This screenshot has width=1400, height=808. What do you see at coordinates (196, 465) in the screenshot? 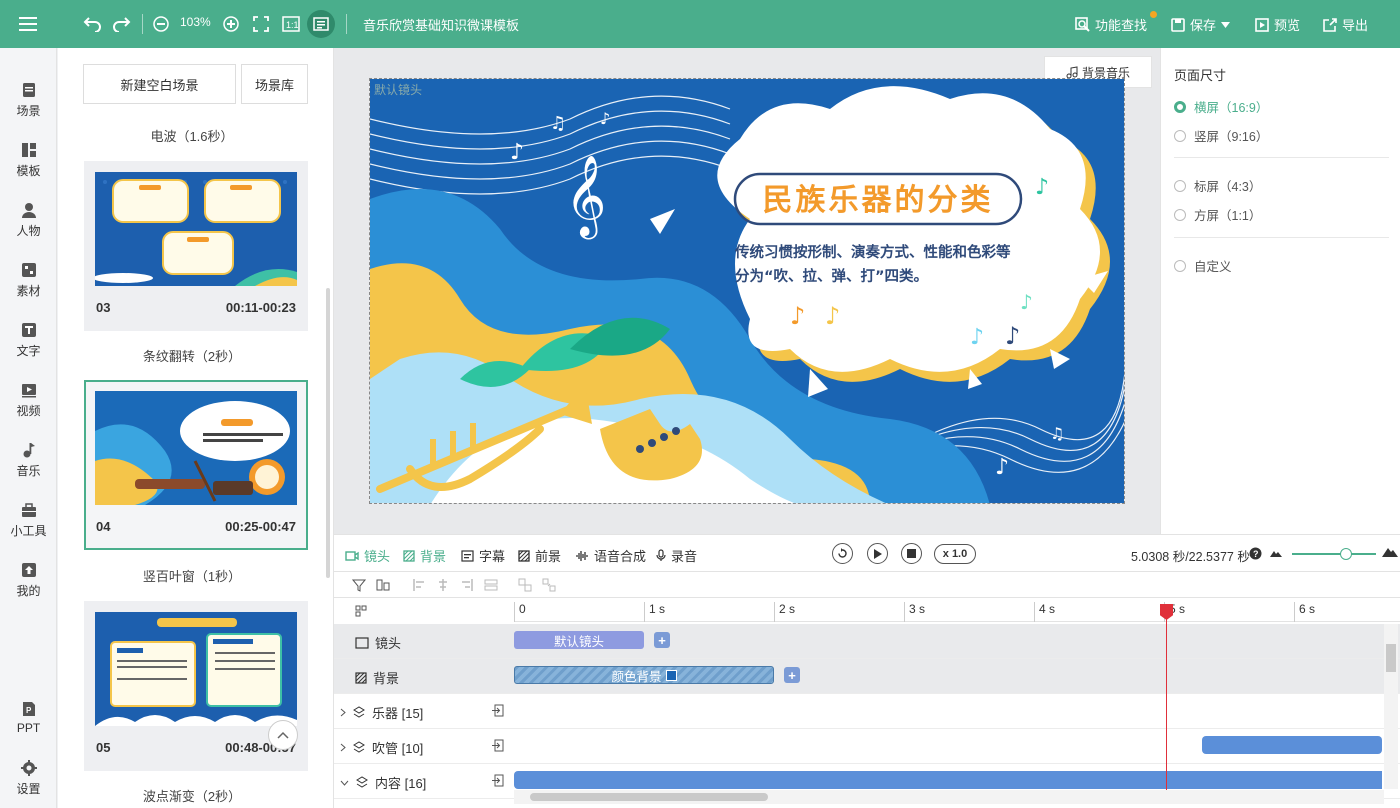
I see `scene-card-active: 04 00:25-00:47` at bounding box center [196, 465].